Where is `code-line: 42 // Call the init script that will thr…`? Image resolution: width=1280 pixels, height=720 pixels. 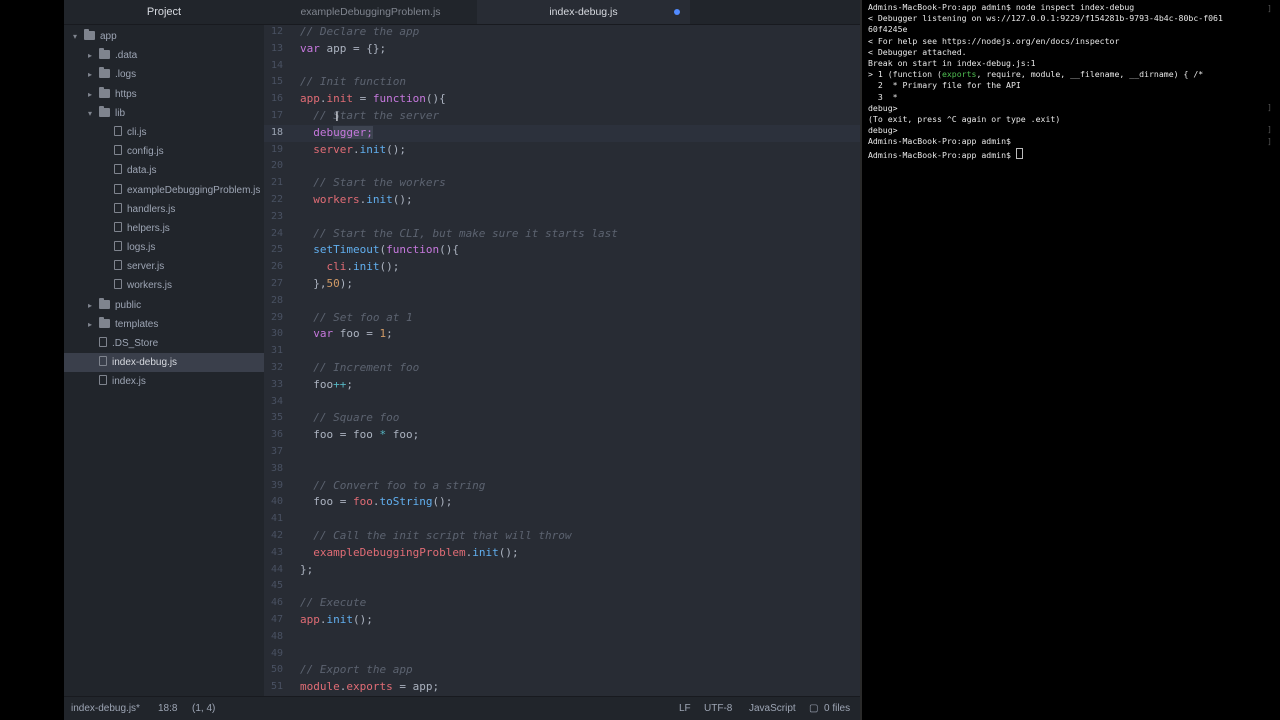
code-line: 42 // Call the init script that will thr… is located at coordinates (562, 536).